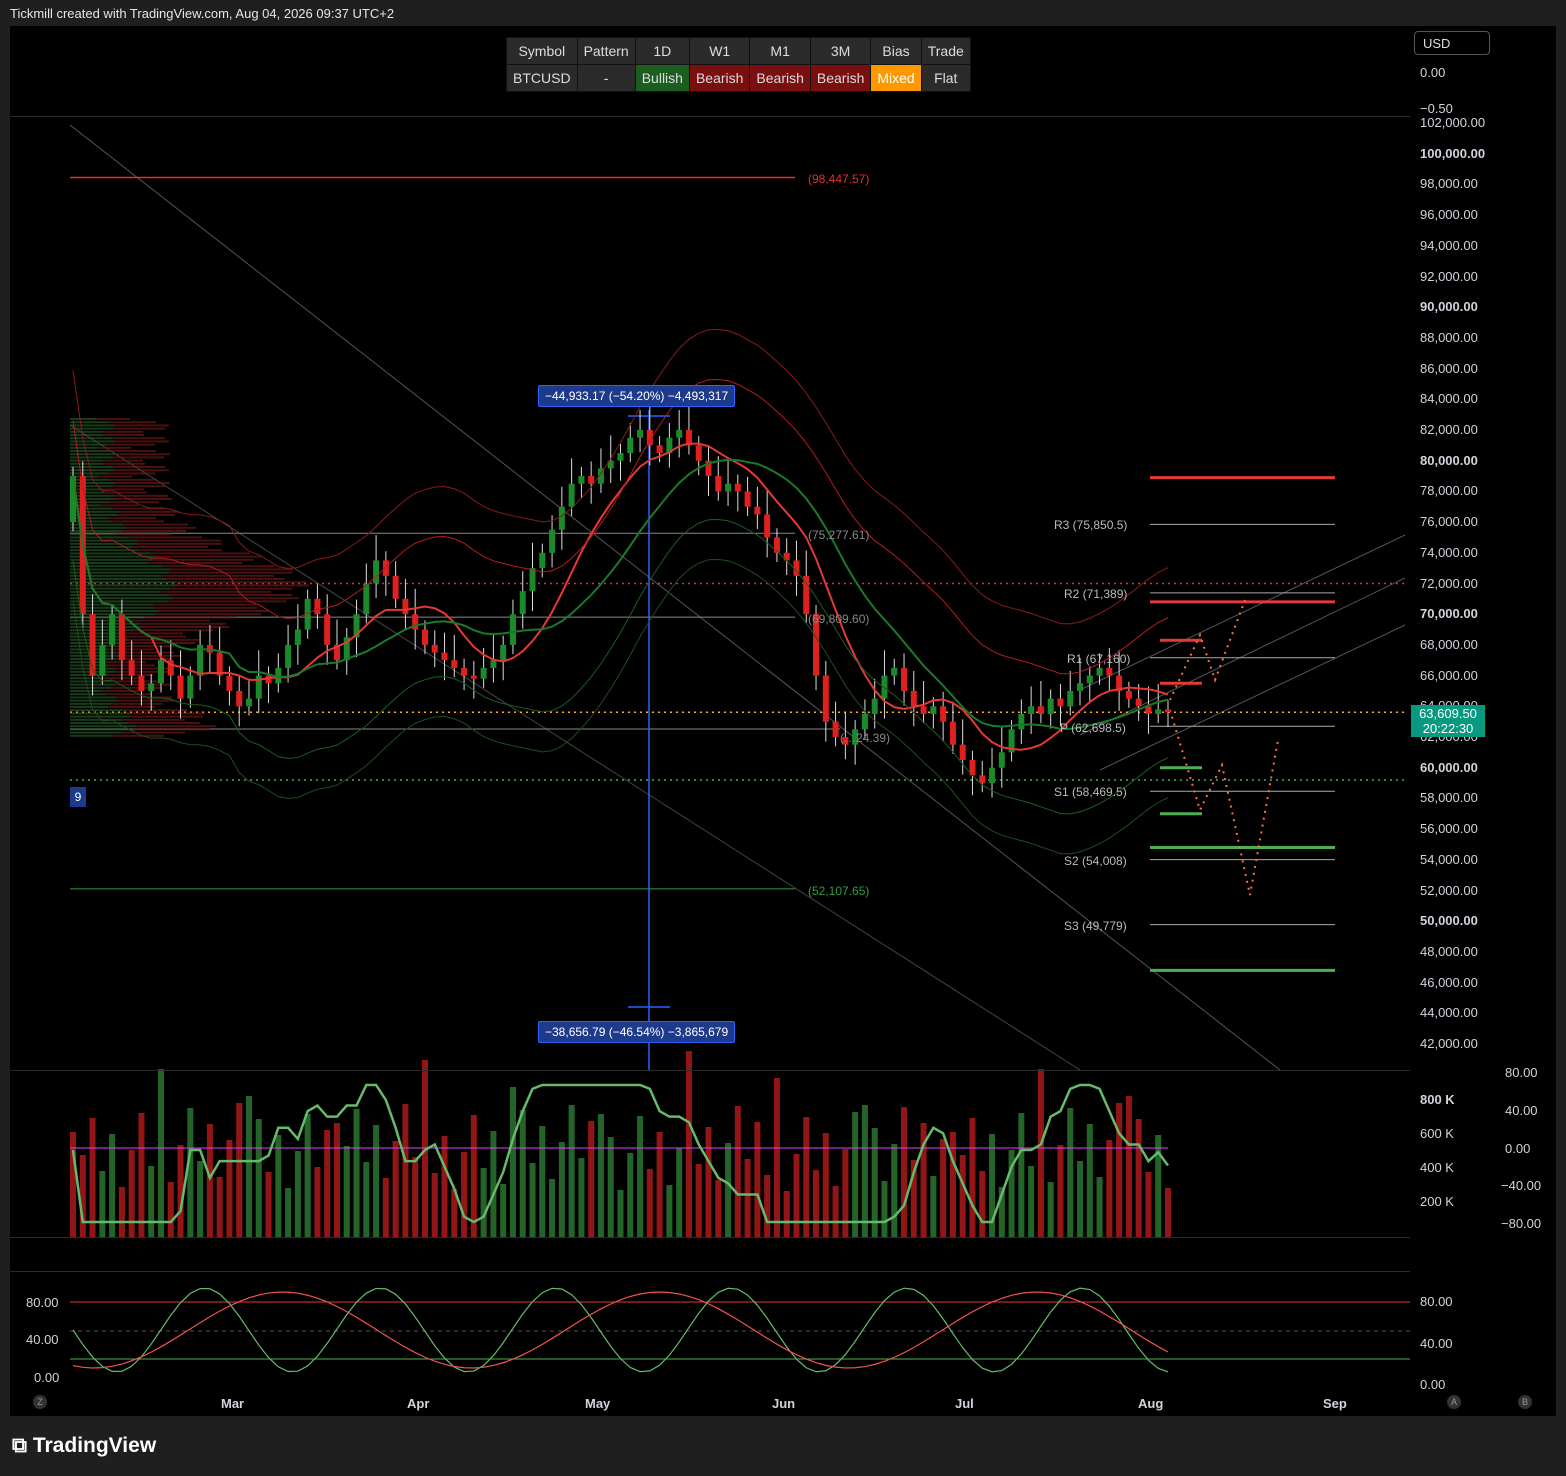  I want to click on auto-scale-button: A, so click(1454, 1402).